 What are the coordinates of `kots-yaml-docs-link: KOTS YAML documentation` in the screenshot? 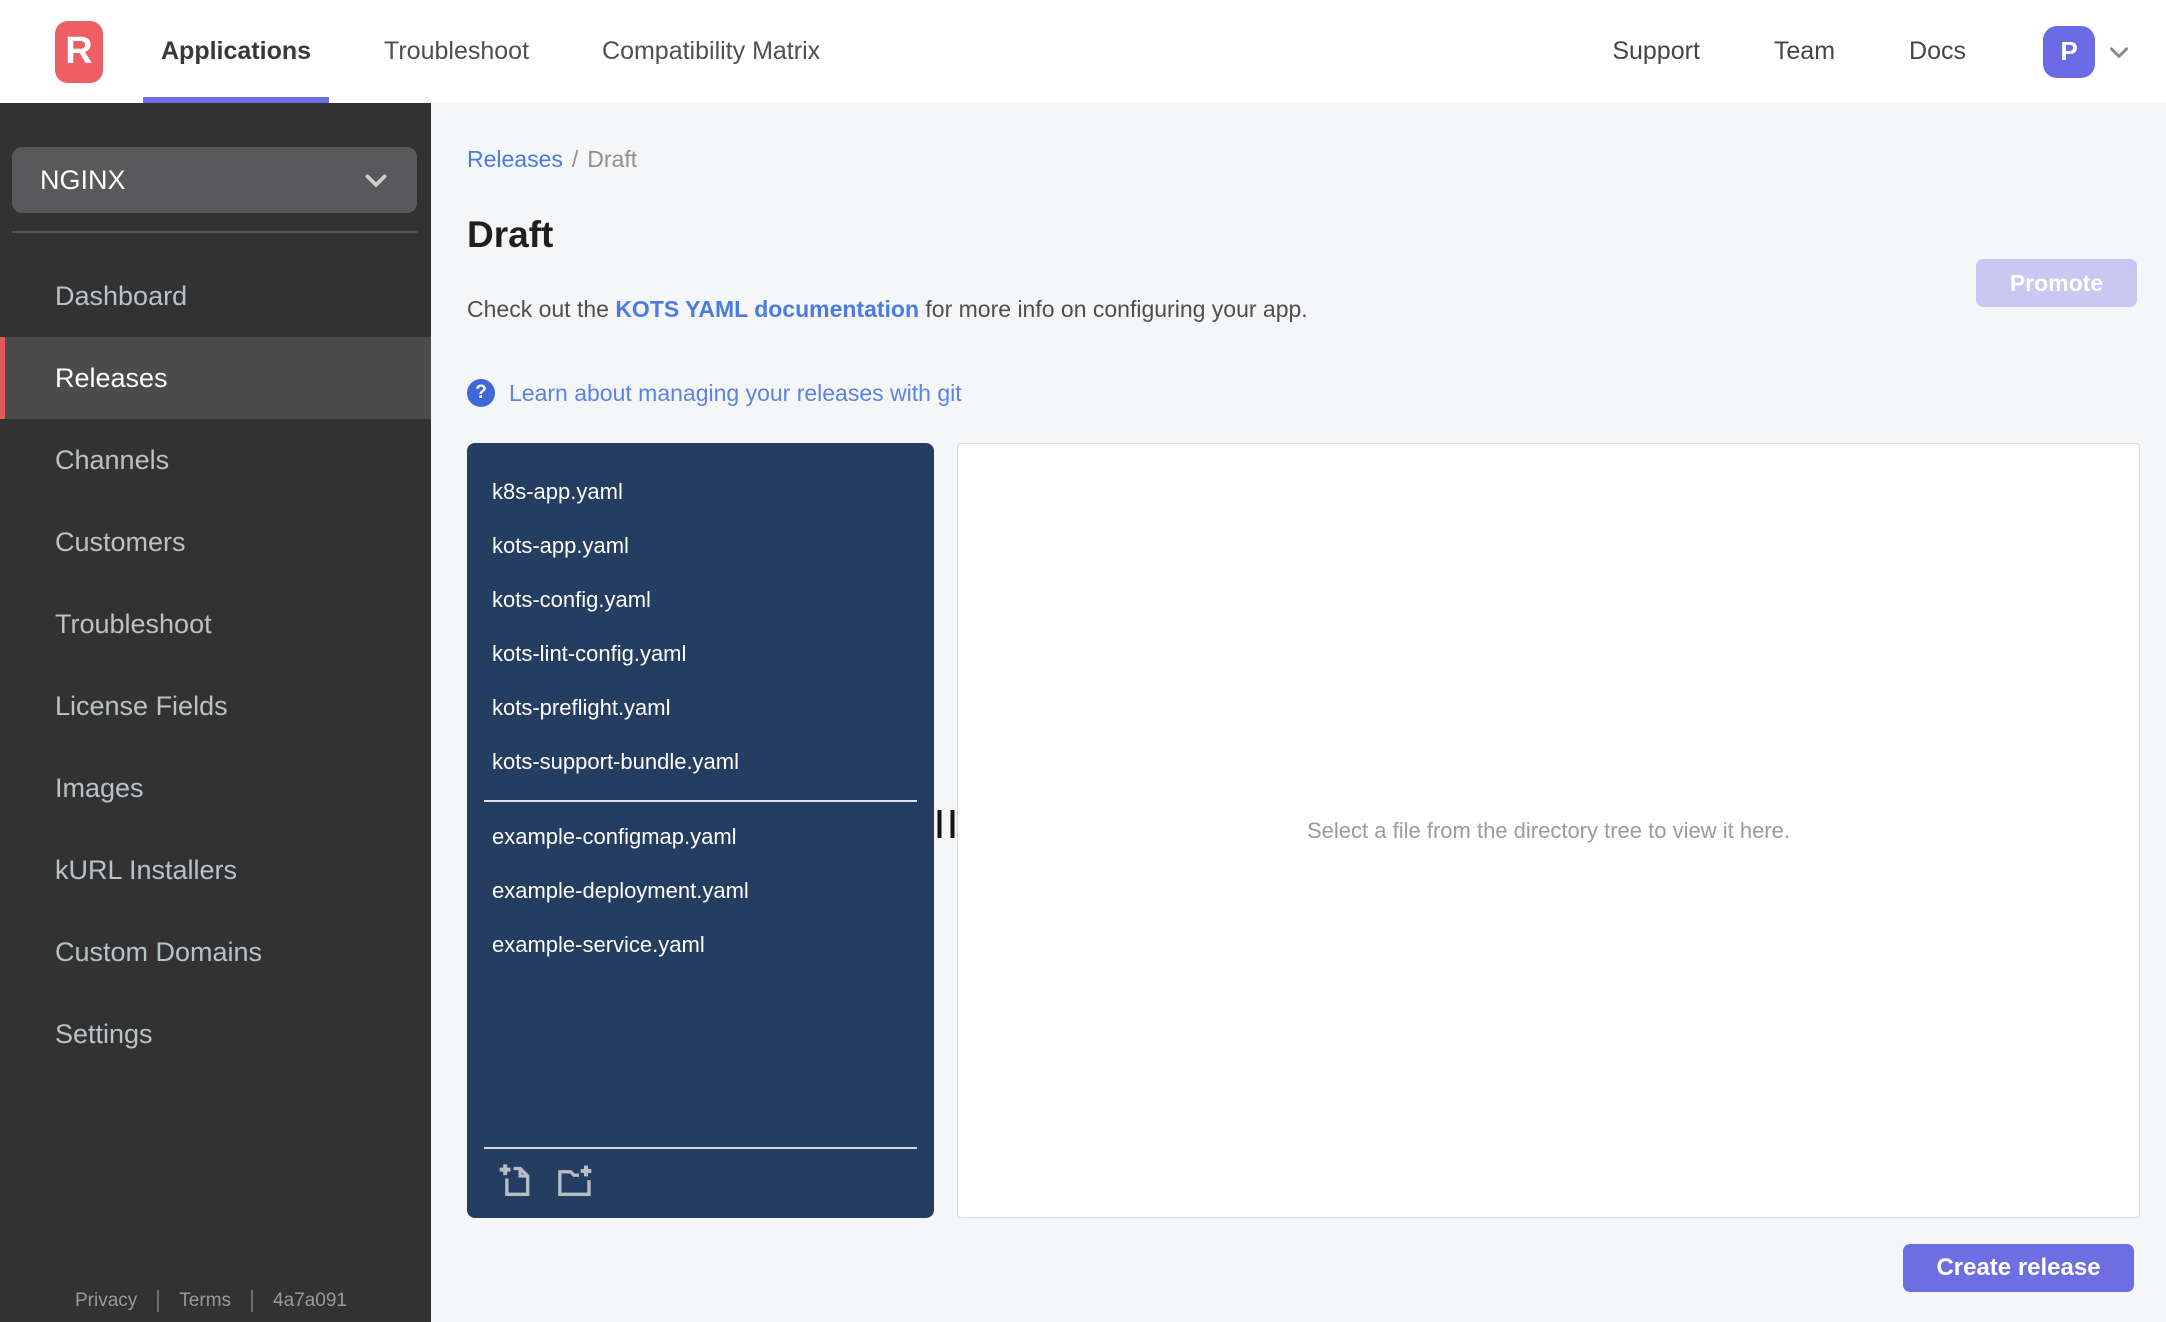 It's located at (767, 309).